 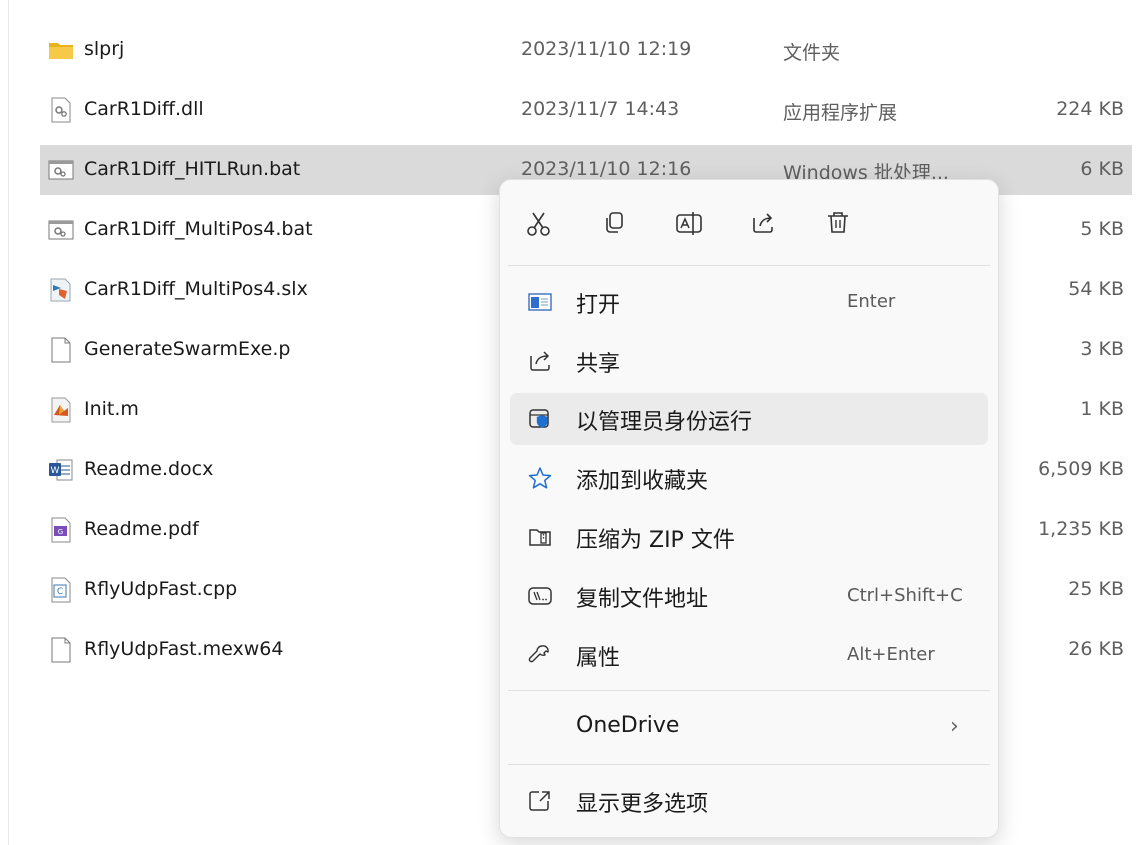 I want to click on menu-item-run-as-admin: 以管理员身份运行, so click(x=749, y=419).